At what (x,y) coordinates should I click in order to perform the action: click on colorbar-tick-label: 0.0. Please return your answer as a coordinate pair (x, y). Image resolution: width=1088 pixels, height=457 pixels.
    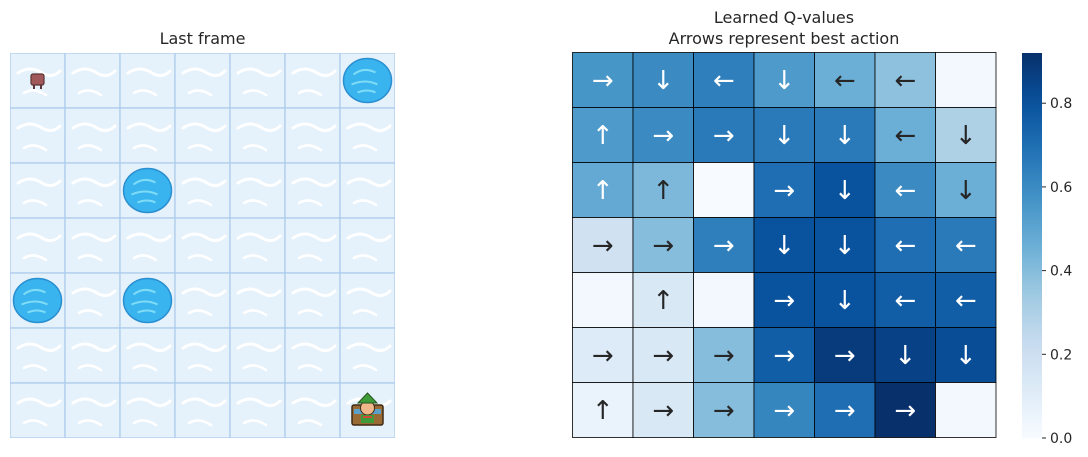
    Looking at the image, I should click on (1061, 439).